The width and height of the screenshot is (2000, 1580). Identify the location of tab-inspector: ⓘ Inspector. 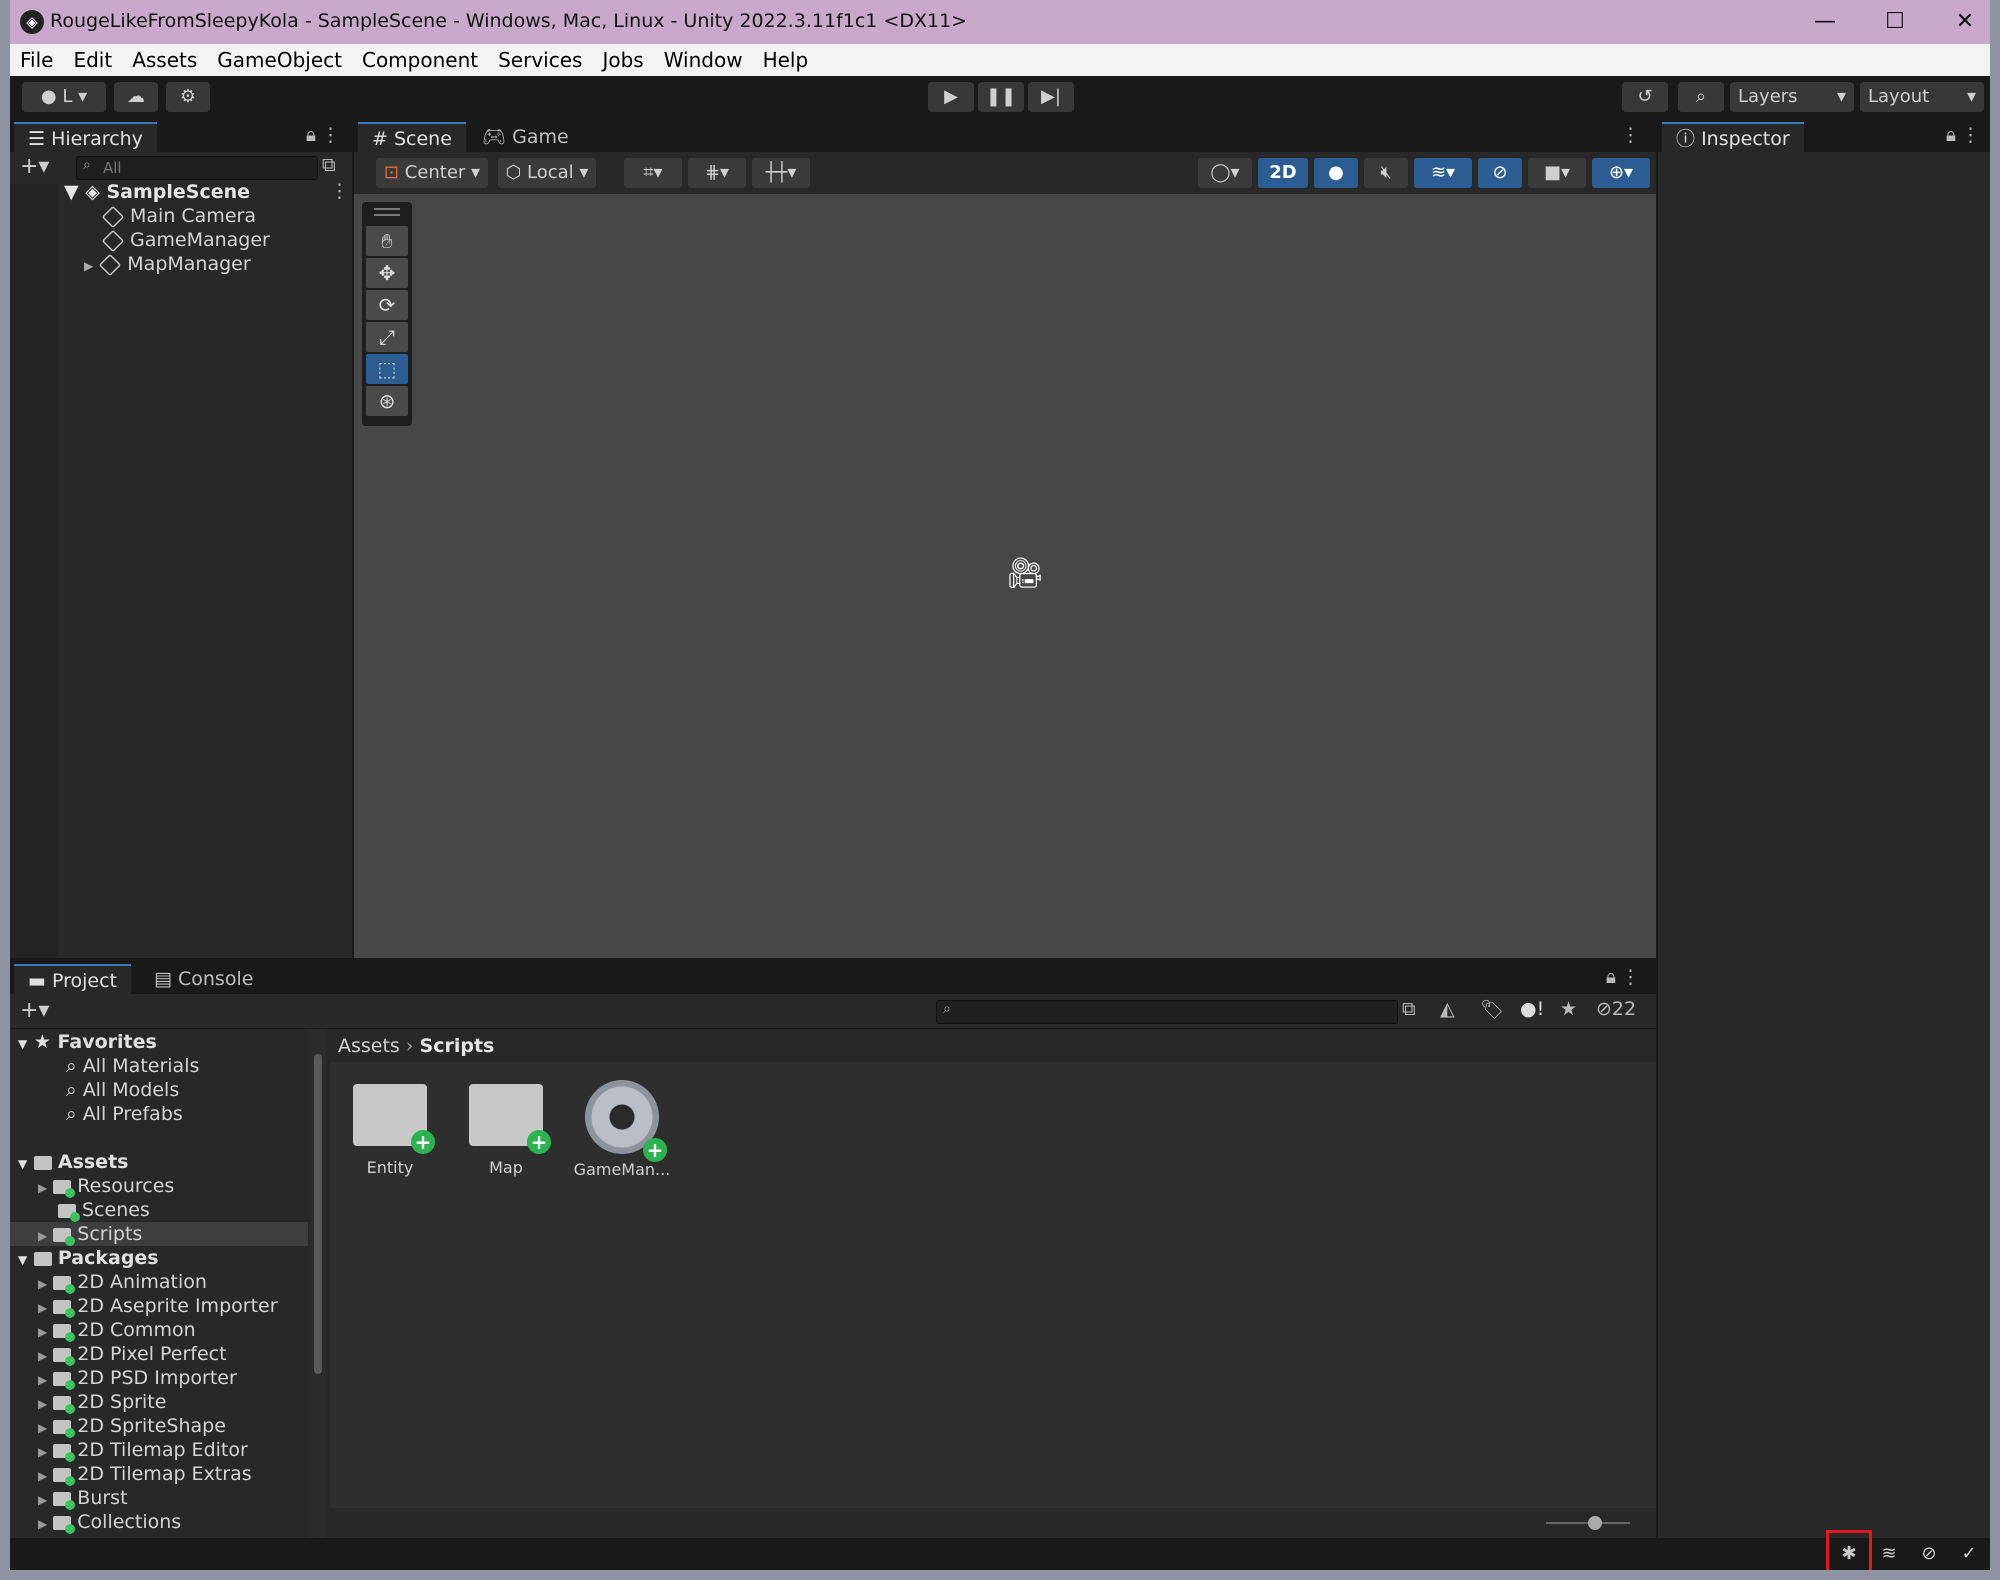
(1733, 138).